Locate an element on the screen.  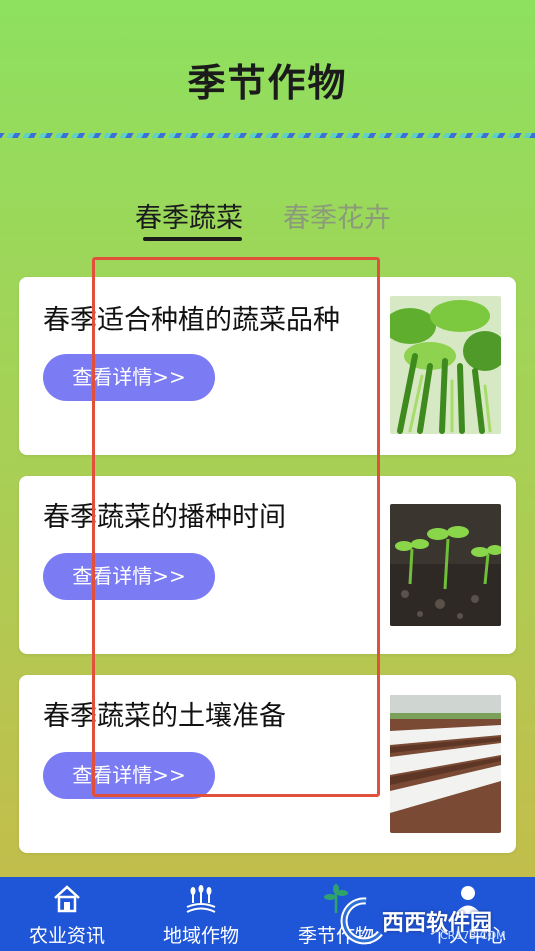
house-icon is located at coordinates (67, 899).